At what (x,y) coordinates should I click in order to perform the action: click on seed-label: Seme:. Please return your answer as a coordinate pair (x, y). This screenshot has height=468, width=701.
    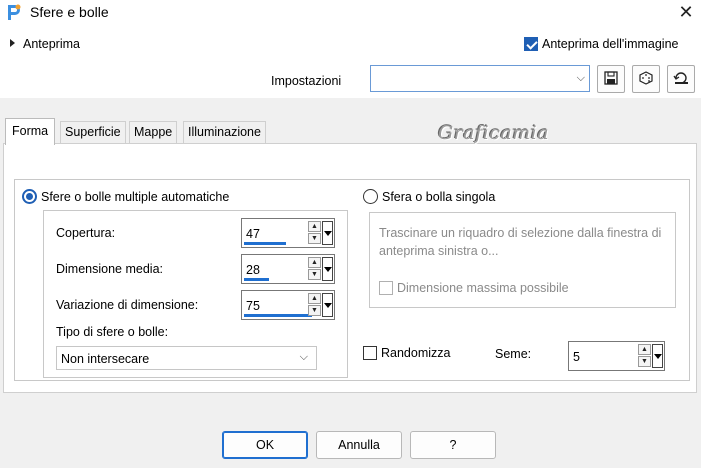
    Looking at the image, I should click on (513, 354).